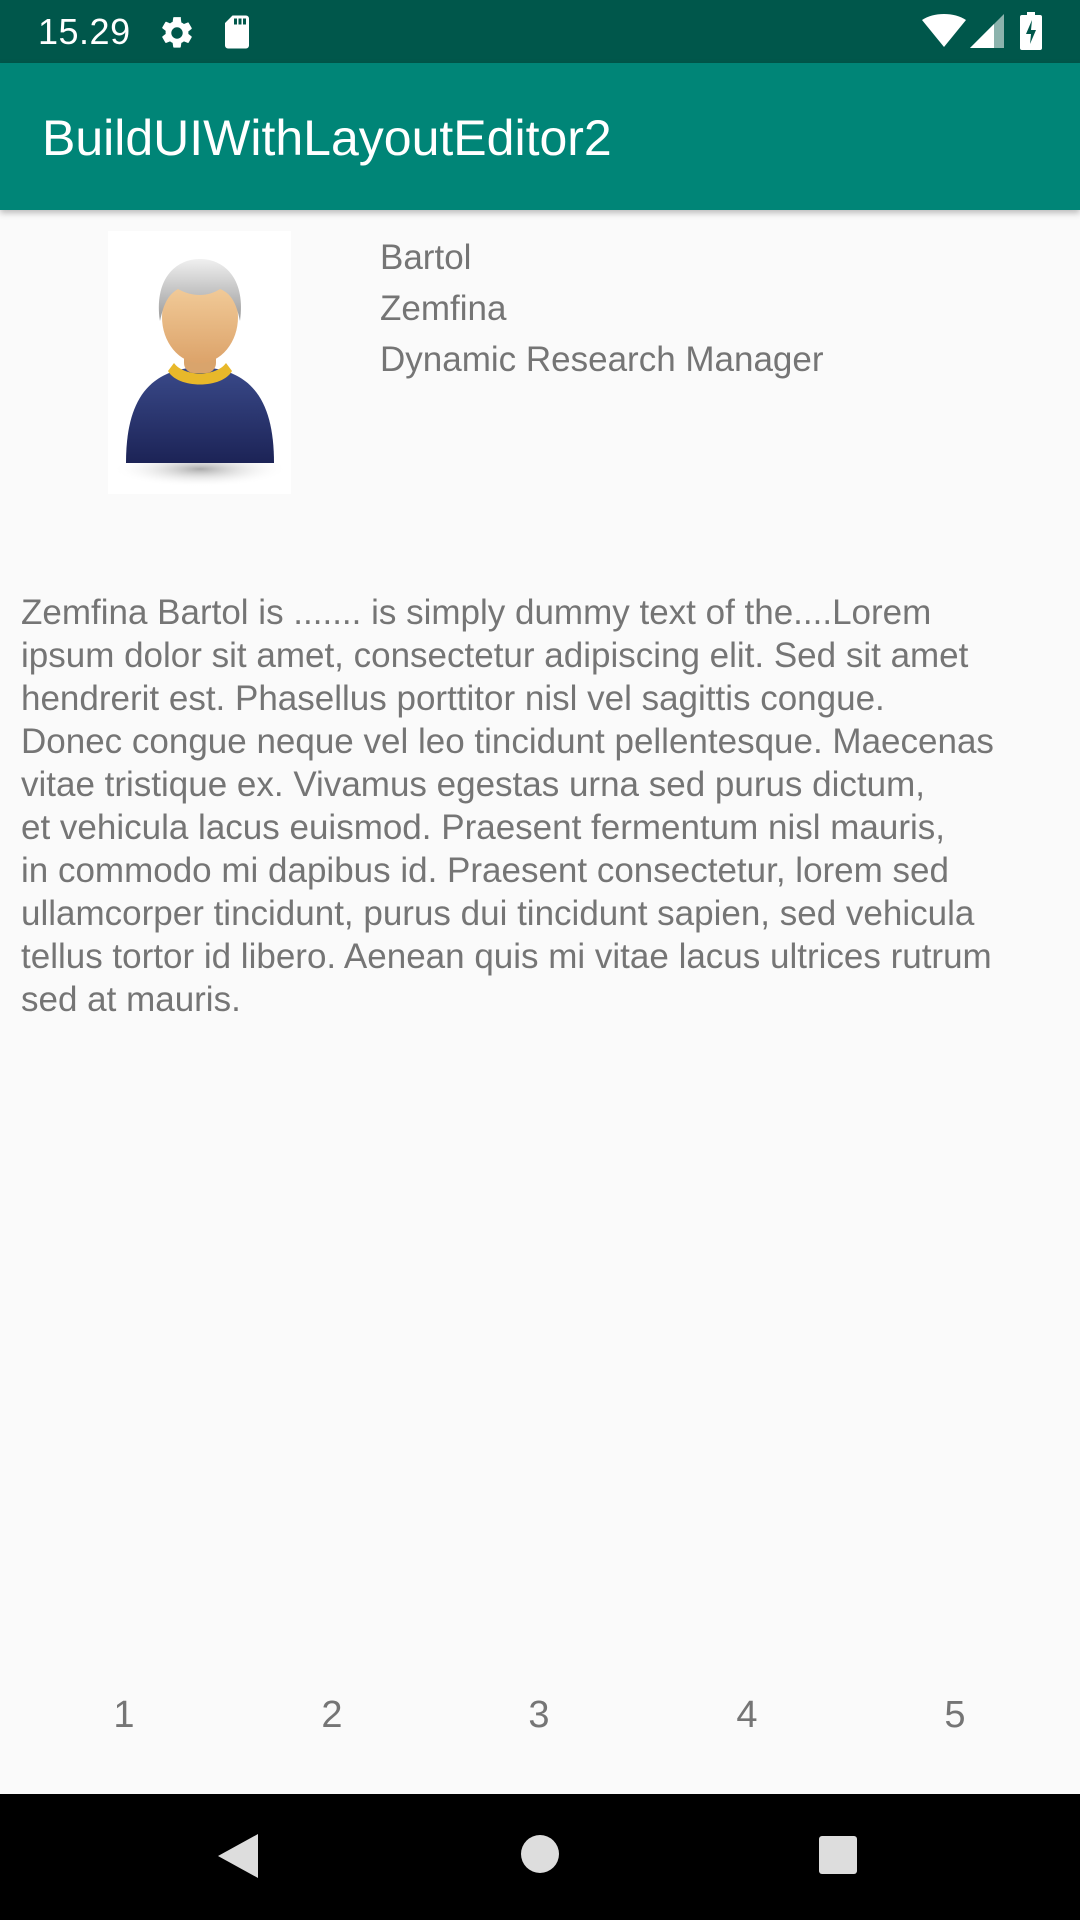 The image size is (1080, 1920). What do you see at coordinates (84, 31) in the screenshot?
I see `status-time: 15.29` at bounding box center [84, 31].